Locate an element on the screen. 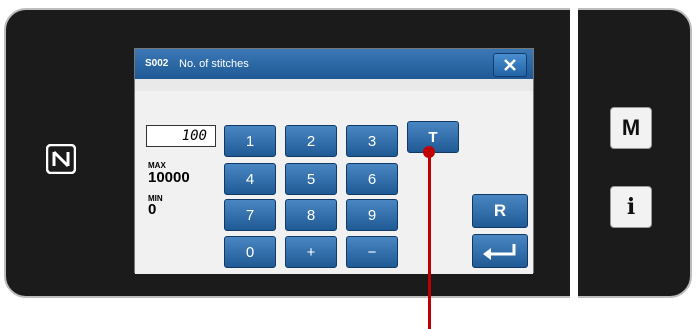 The width and height of the screenshot is (696, 329). dialog-title: No. of stitches is located at coordinates (214, 64).